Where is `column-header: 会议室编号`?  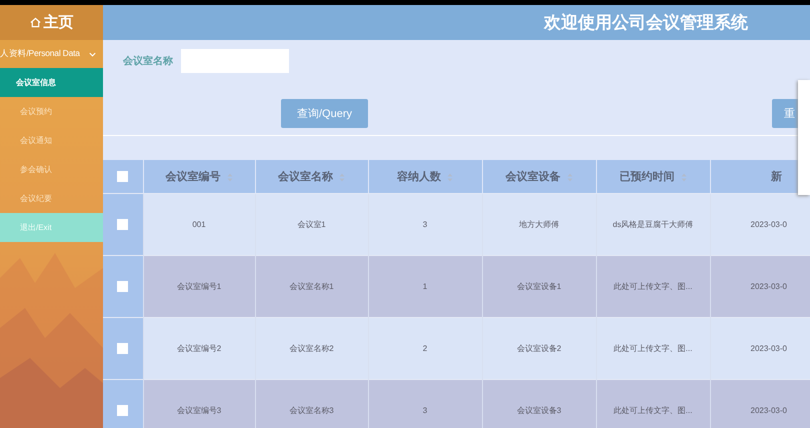 column-header: 会议室编号 is located at coordinates (199, 177).